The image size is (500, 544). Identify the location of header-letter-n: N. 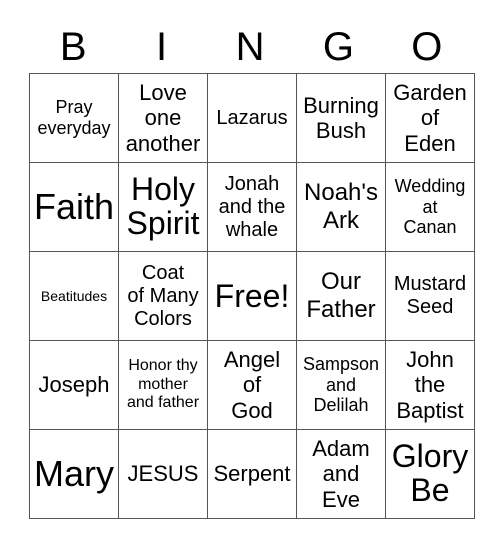
(250, 47).